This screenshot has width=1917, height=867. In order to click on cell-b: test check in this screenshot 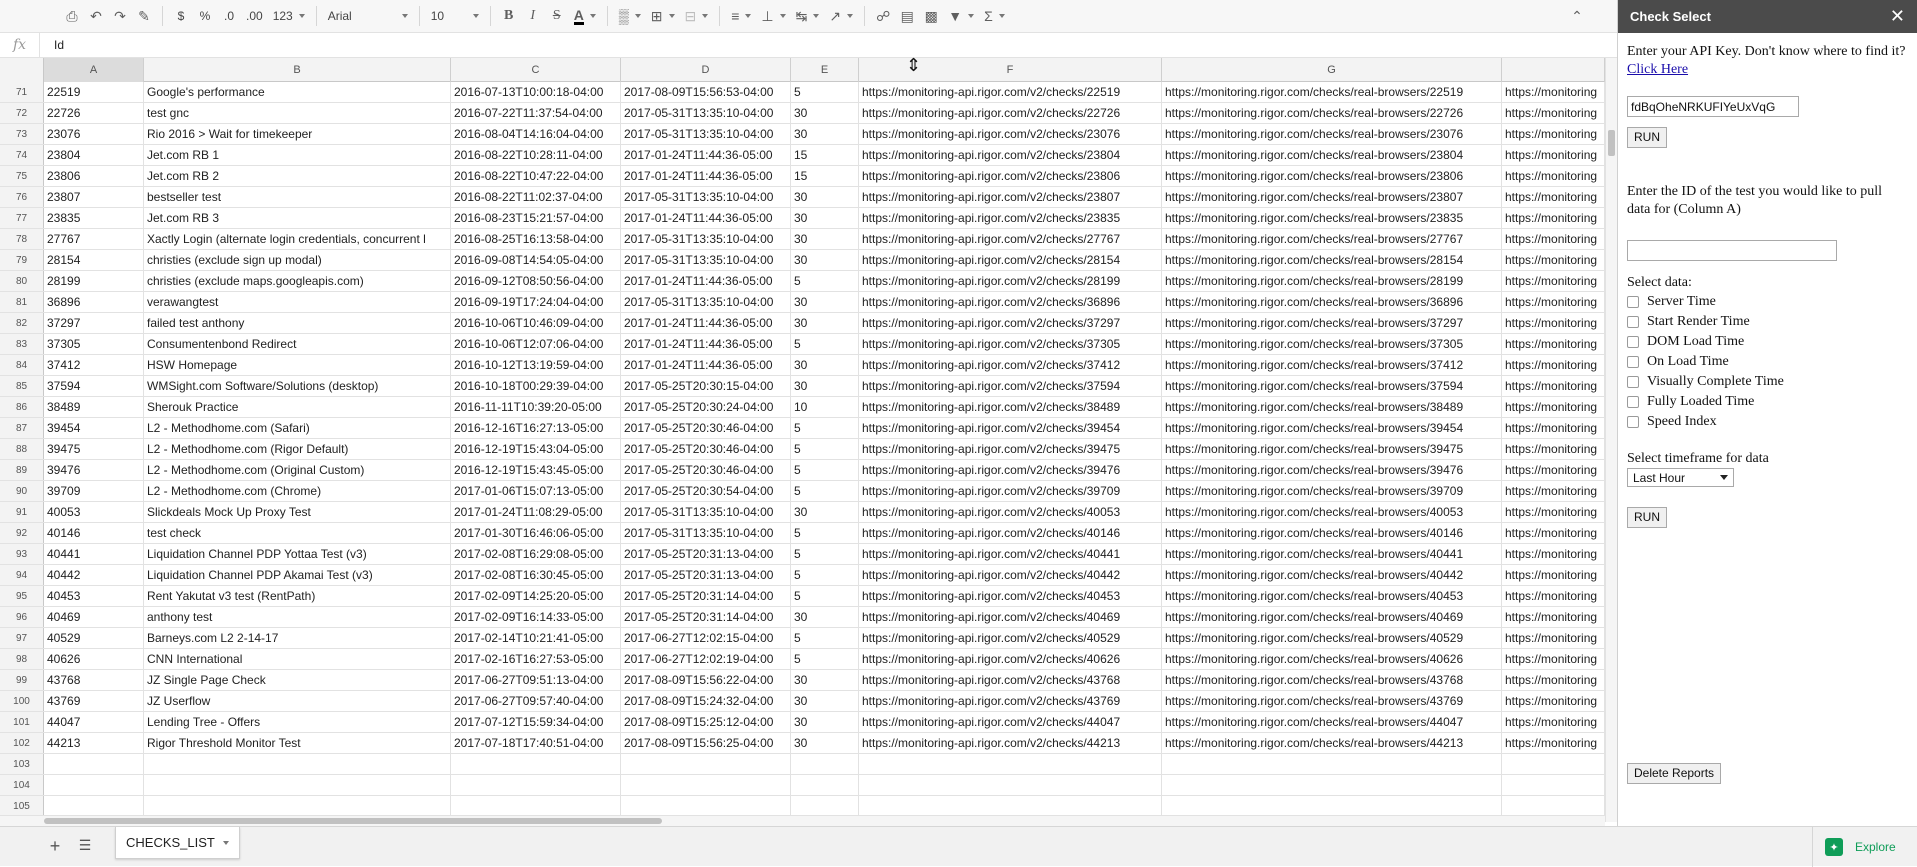, I will do `click(297, 533)`.